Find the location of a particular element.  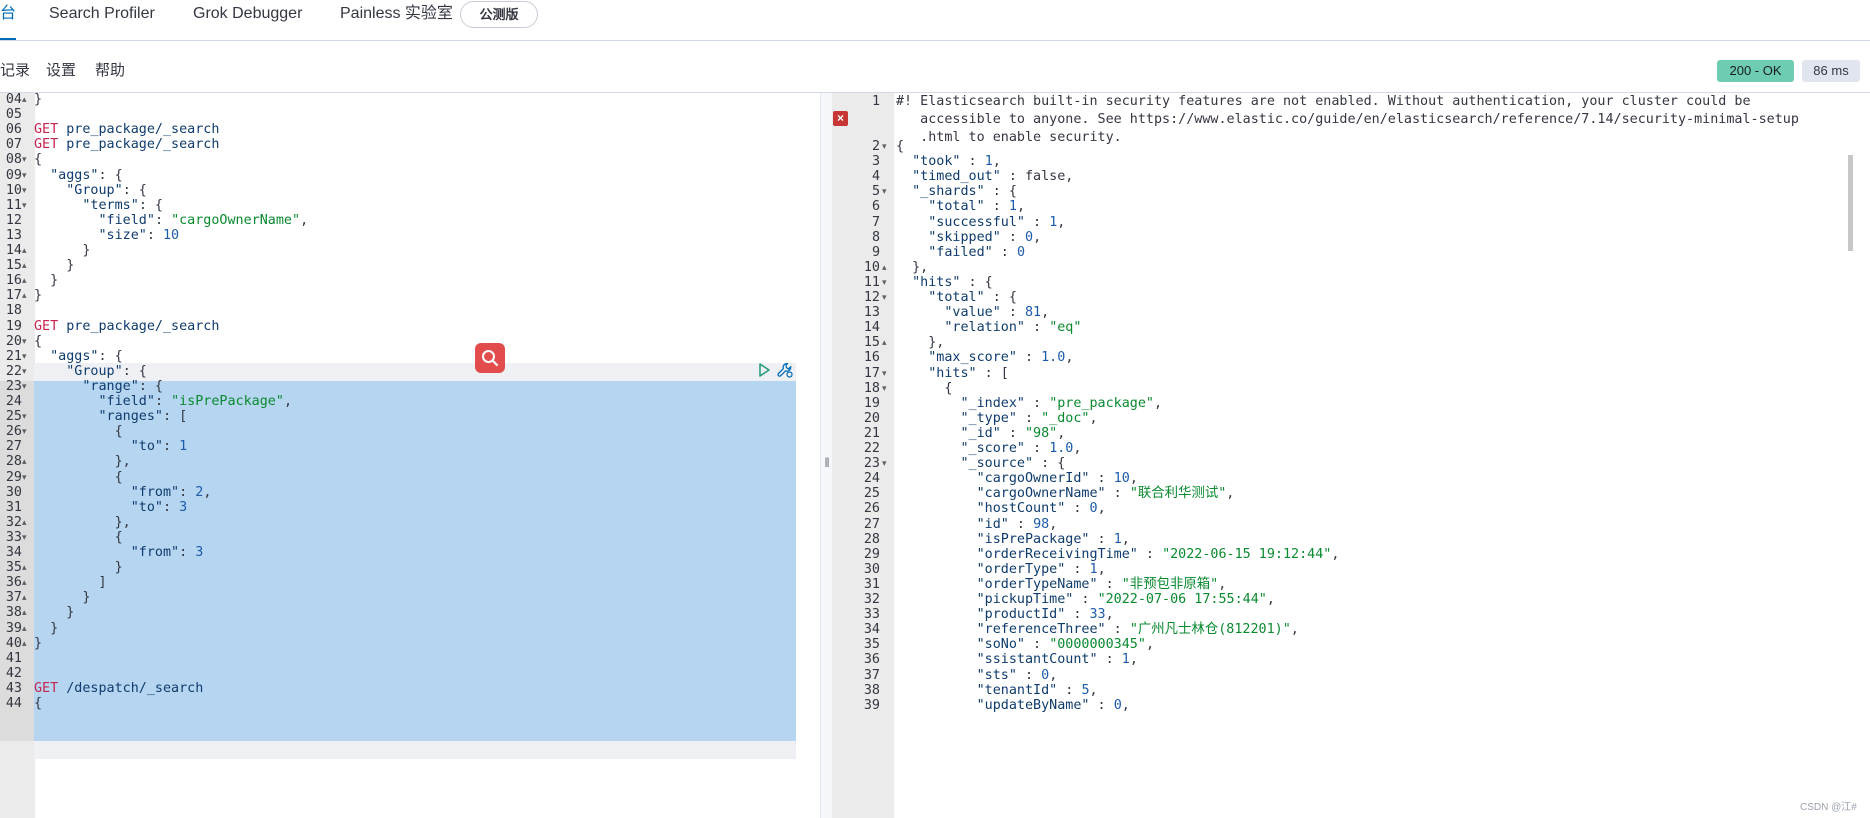

watermark: CSDN @江# is located at coordinates (1828, 807).